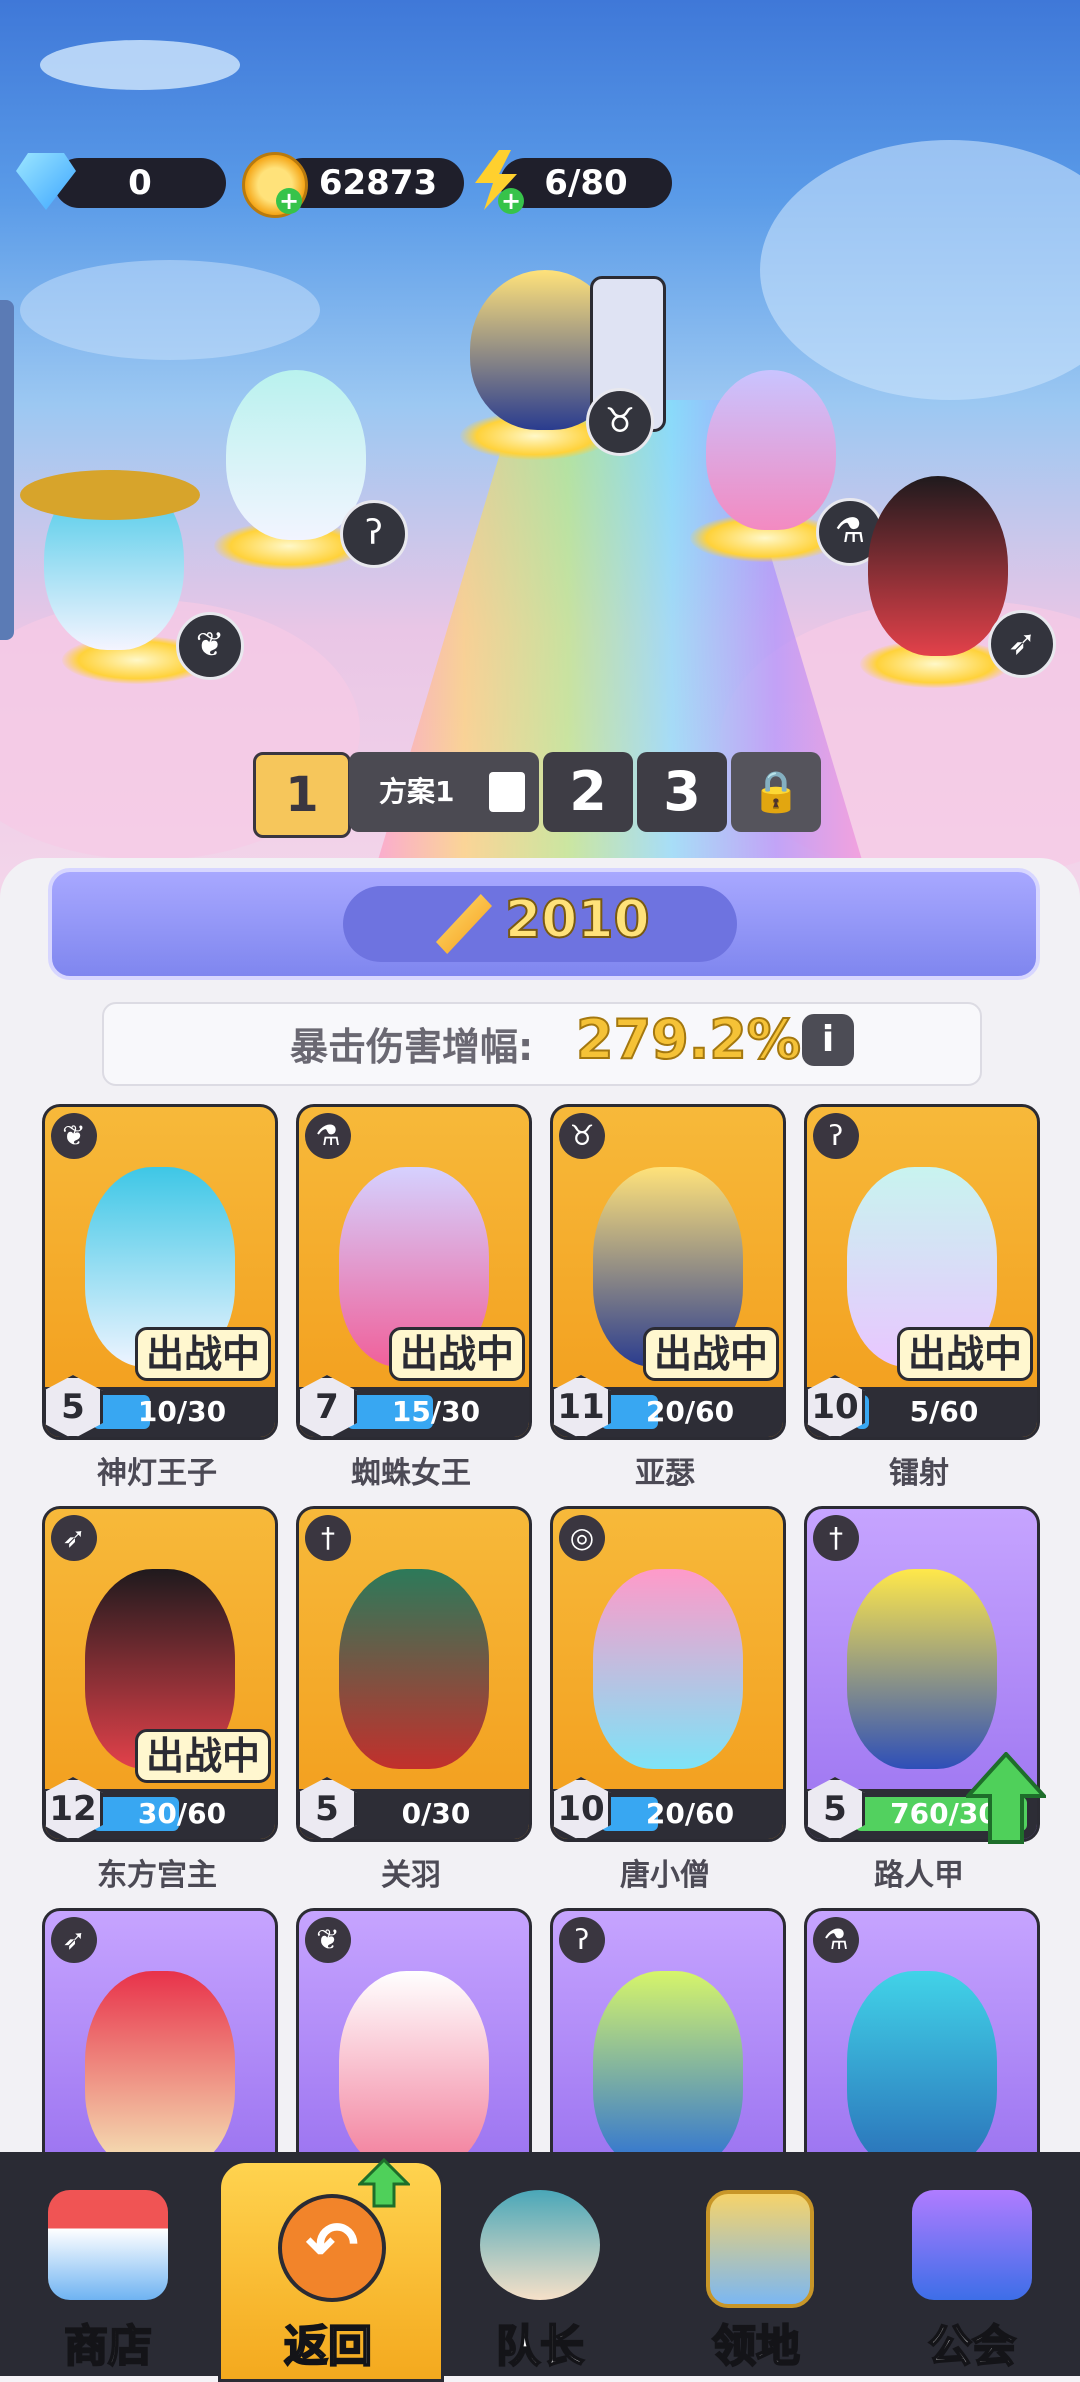 The image size is (1080, 2382). What do you see at coordinates (665, 1875) in the screenshot?
I see `hero-name: 唐小僧` at bounding box center [665, 1875].